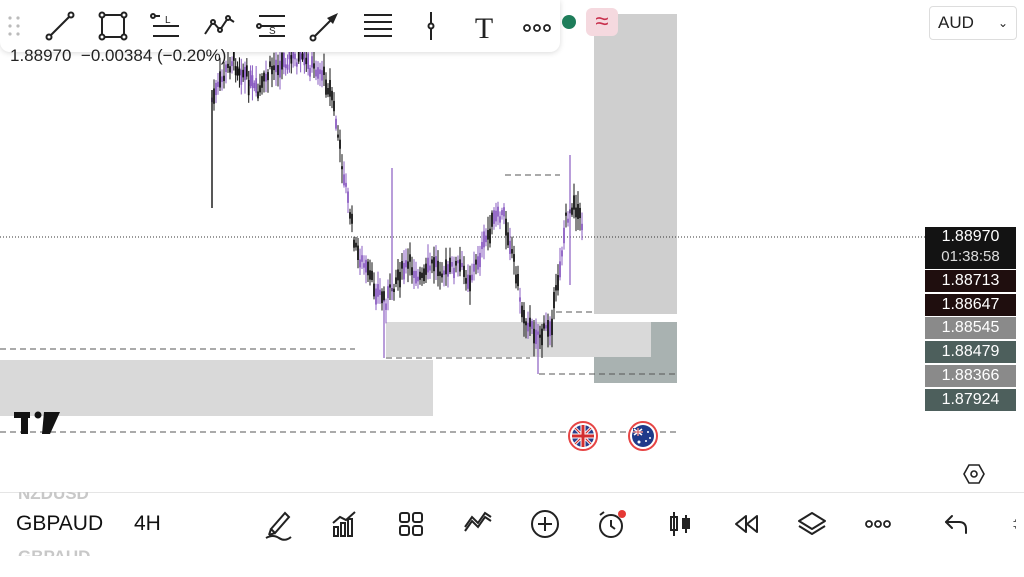 Image resolution: width=1024 pixels, height=577 pixels. Describe the element at coordinates (272, 26) in the screenshot. I see `short-position-icon: S` at that location.